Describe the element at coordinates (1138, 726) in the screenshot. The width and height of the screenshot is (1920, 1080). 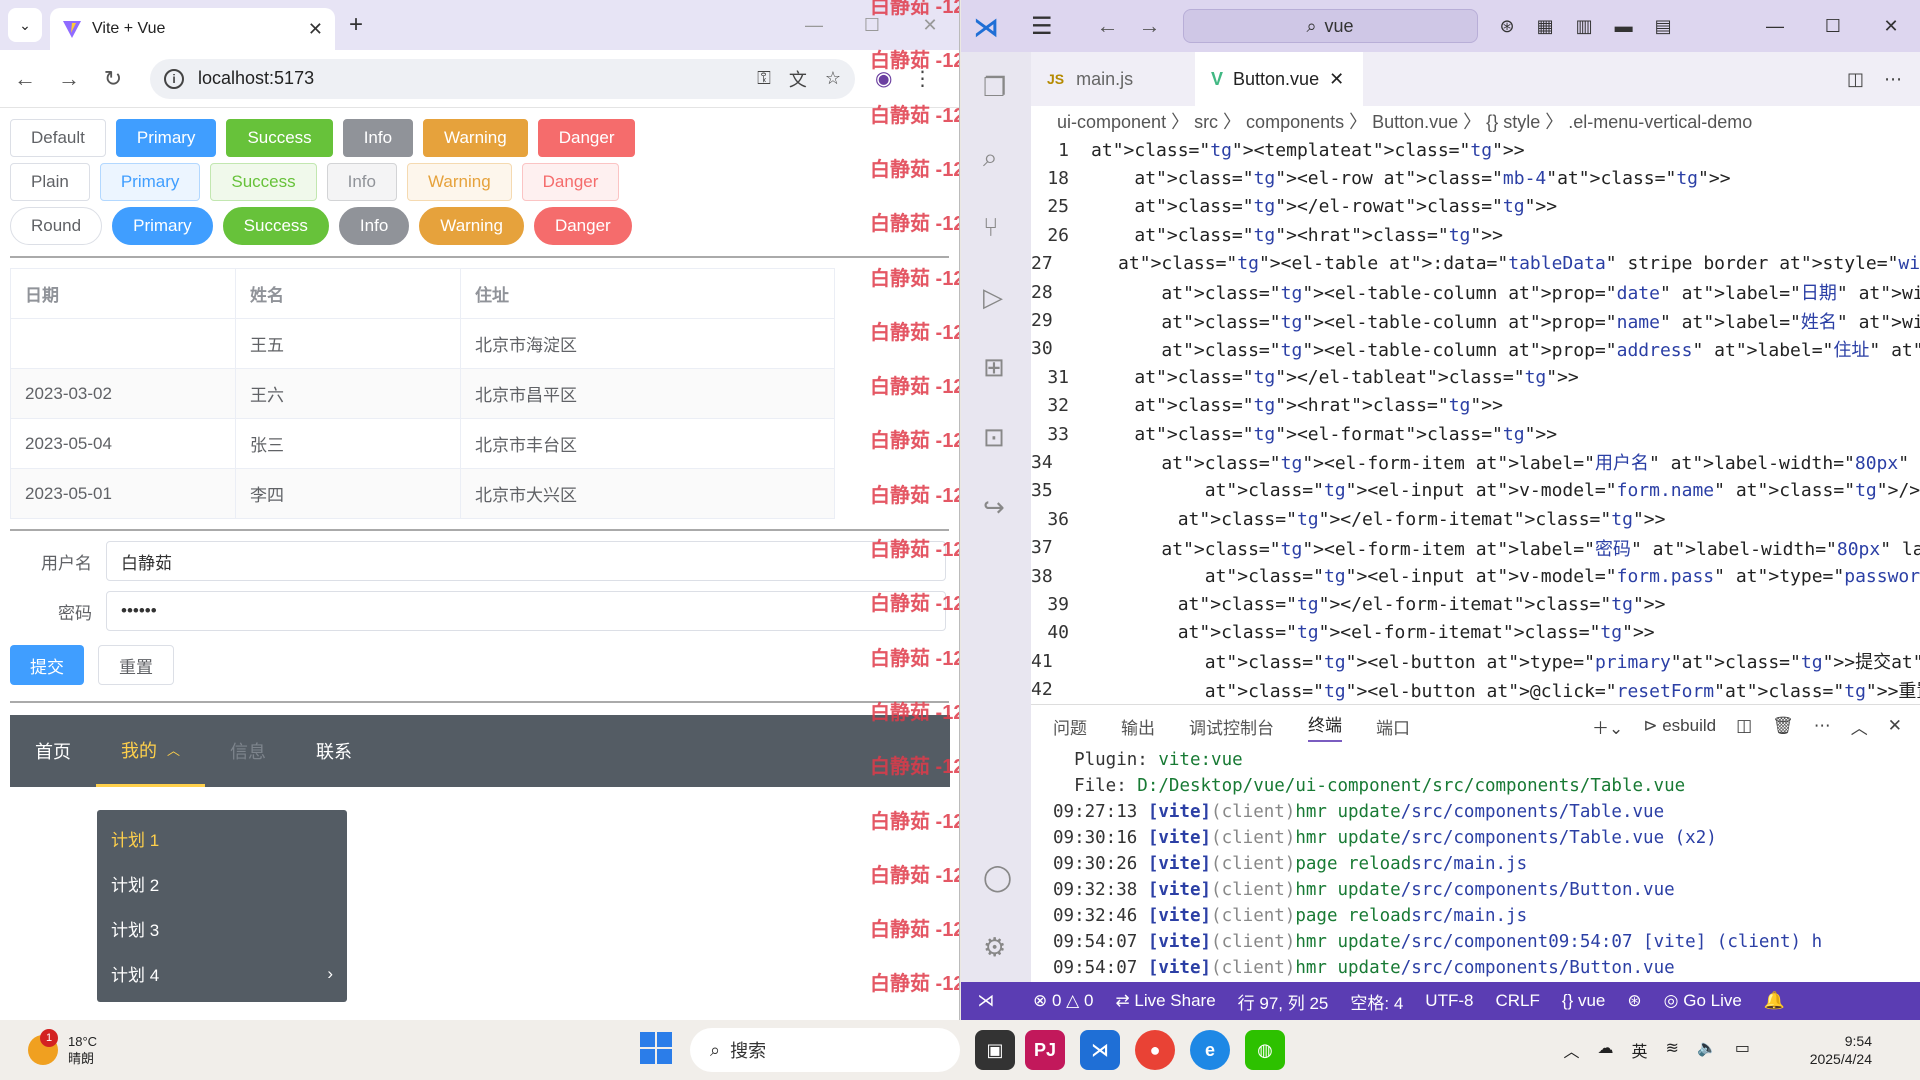
I see `tab-output: 输出` at that location.